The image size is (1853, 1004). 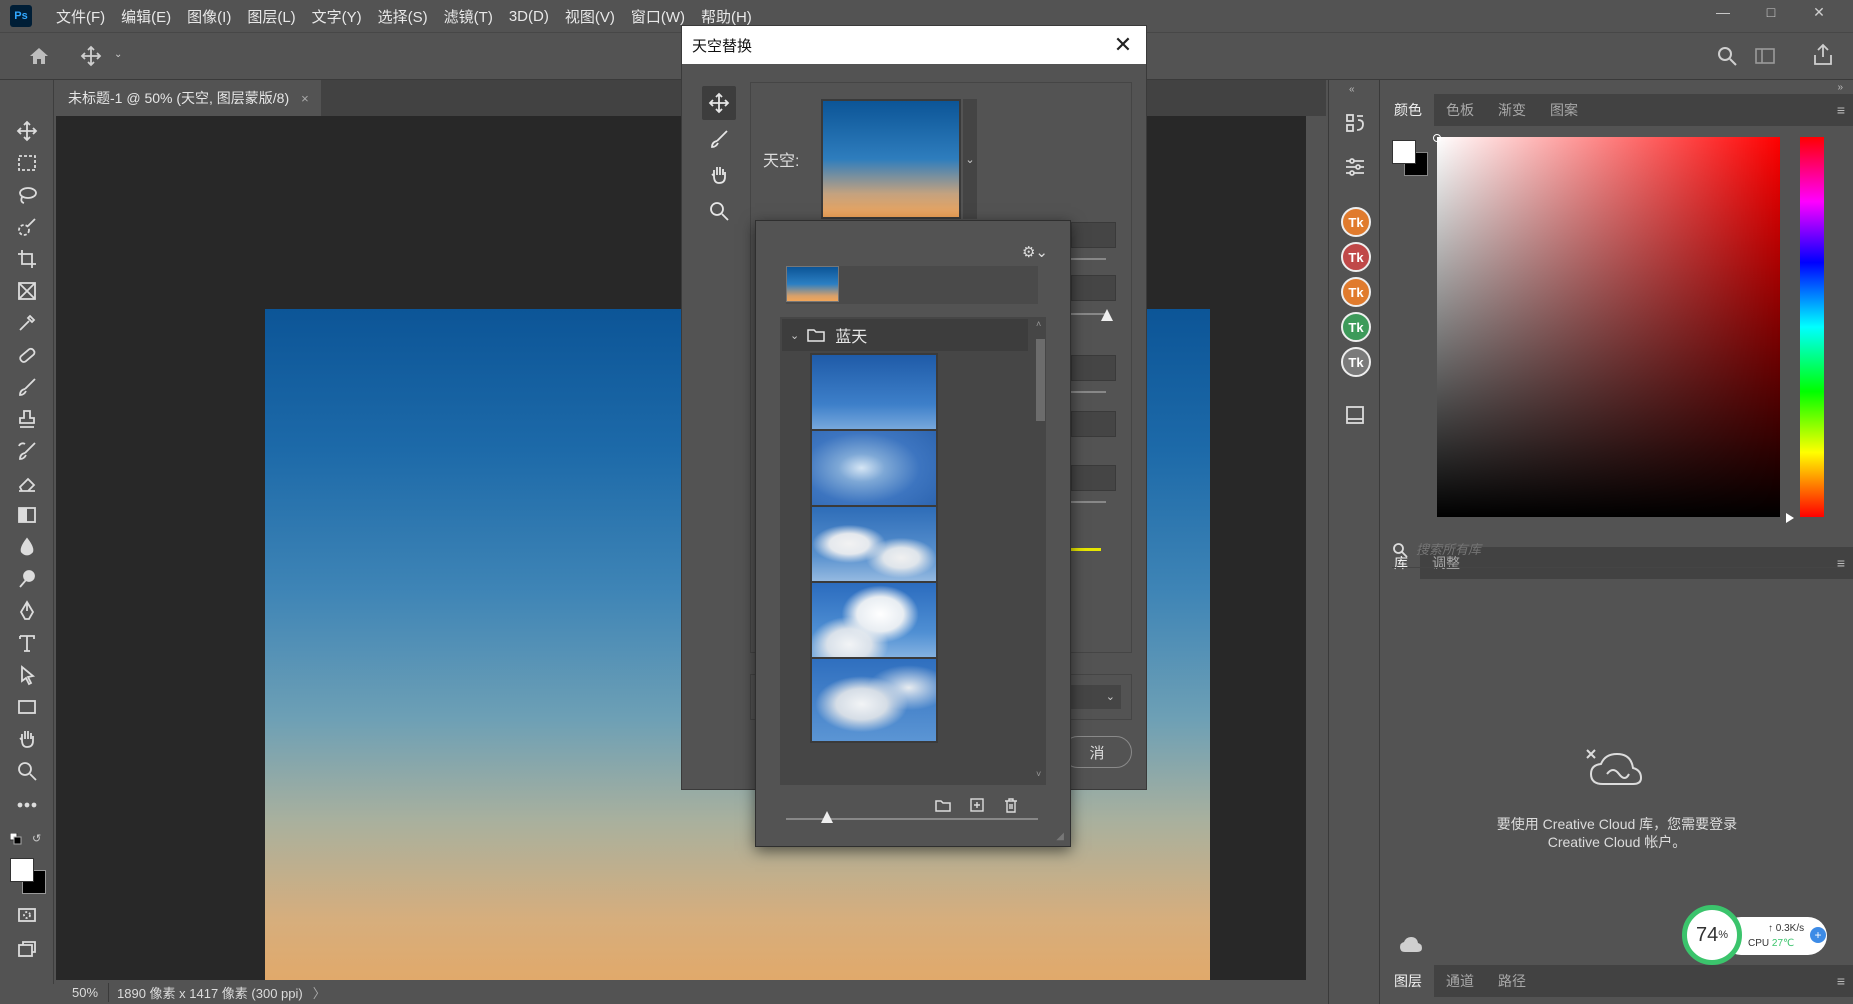 What do you see at coordinates (1823, 56) in the screenshot?
I see `share-icon` at bounding box center [1823, 56].